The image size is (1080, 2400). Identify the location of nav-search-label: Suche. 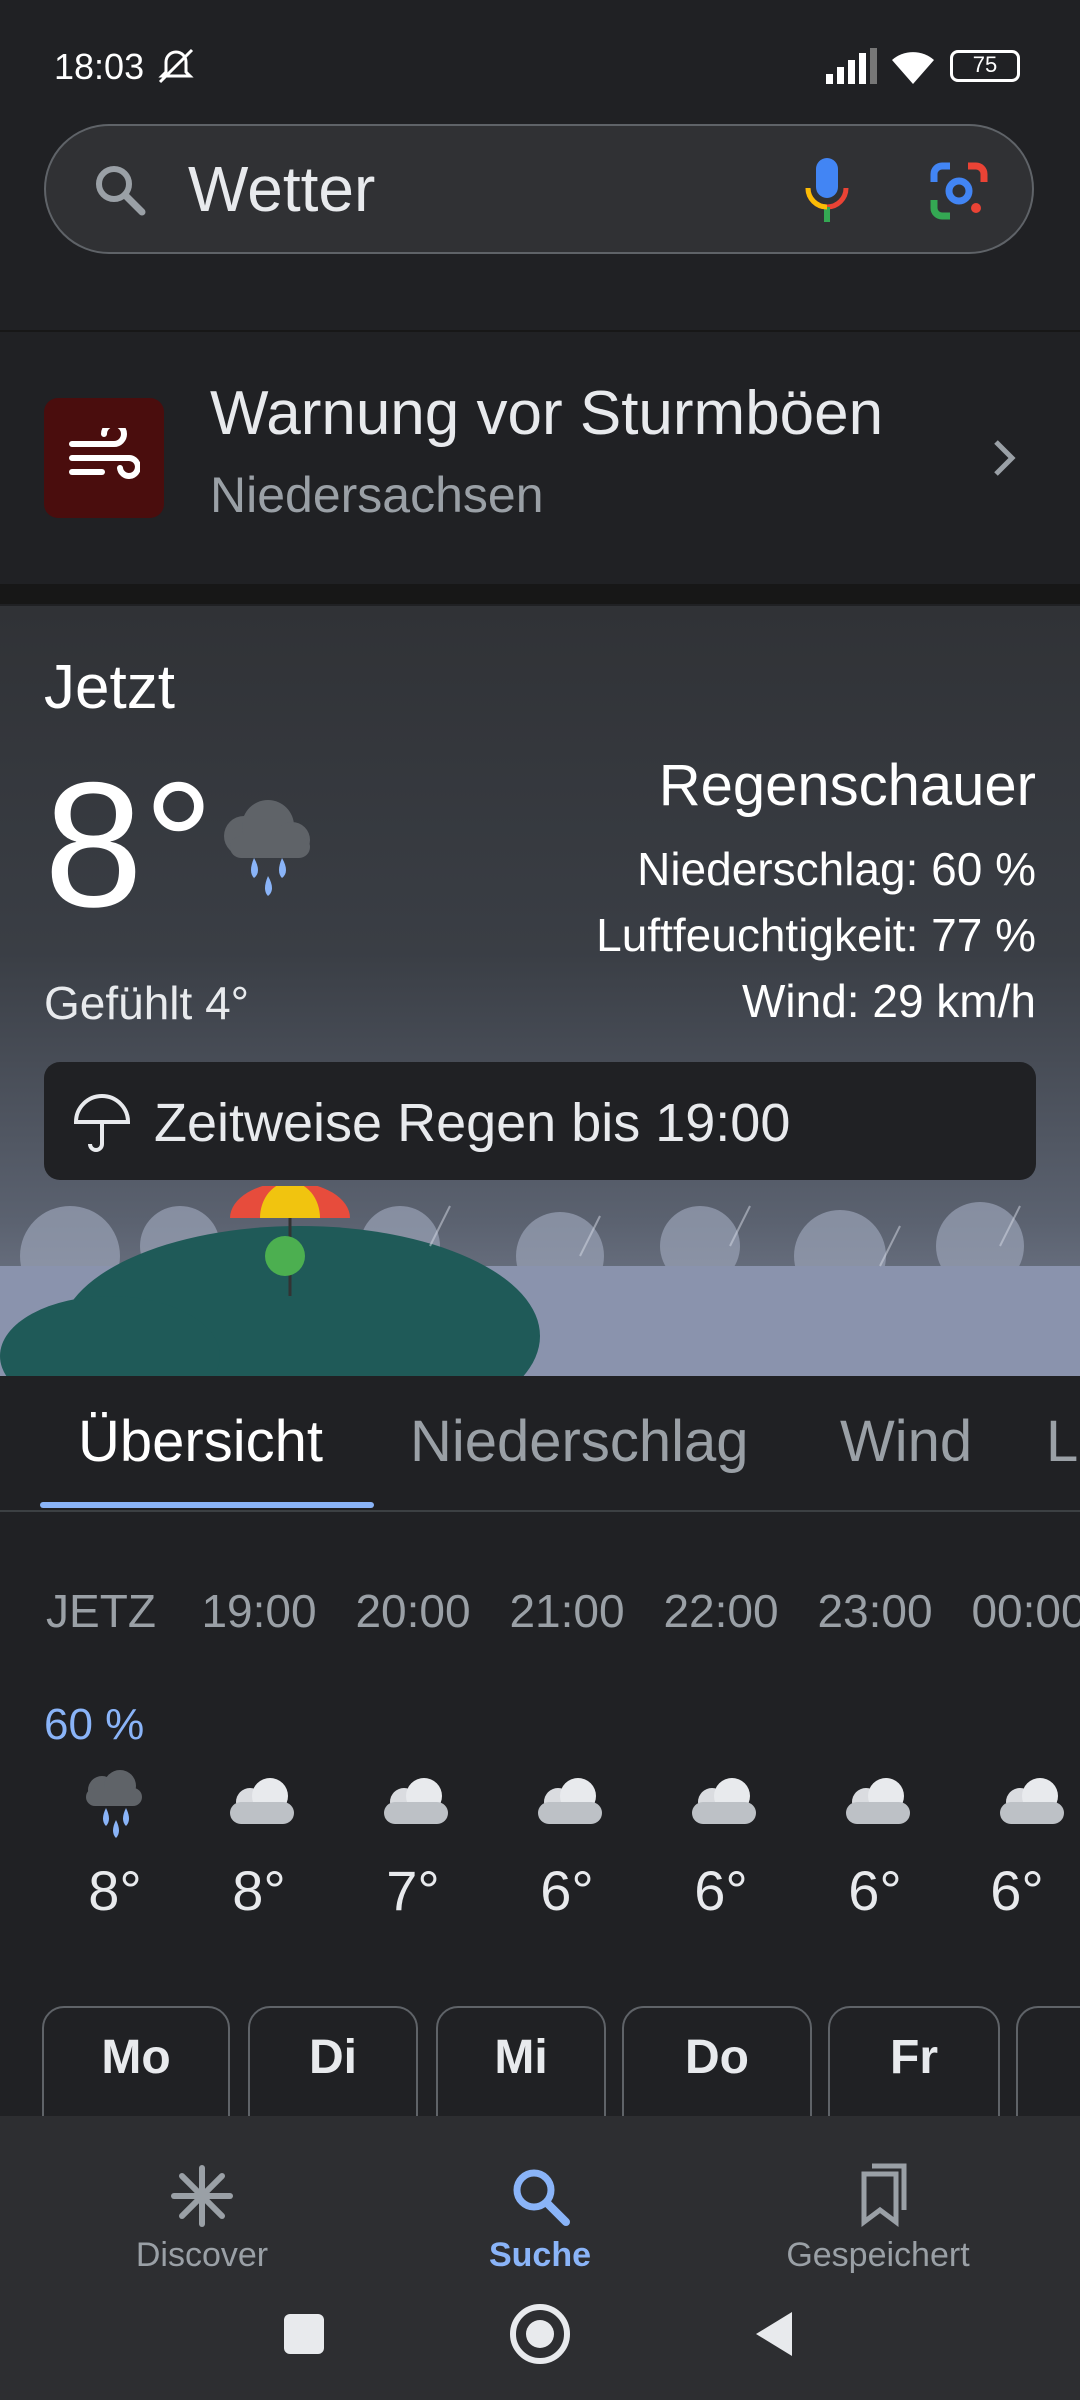
(540, 2255).